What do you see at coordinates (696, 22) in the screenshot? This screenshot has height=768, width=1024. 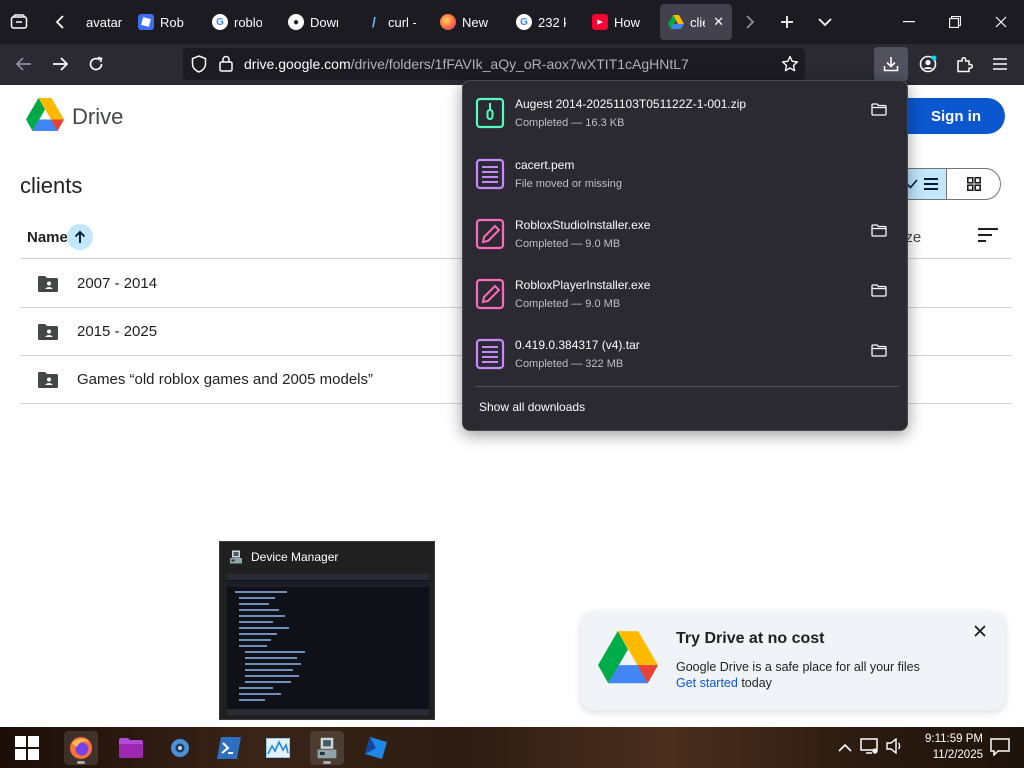 I see `tab-clients: clie ✕` at bounding box center [696, 22].